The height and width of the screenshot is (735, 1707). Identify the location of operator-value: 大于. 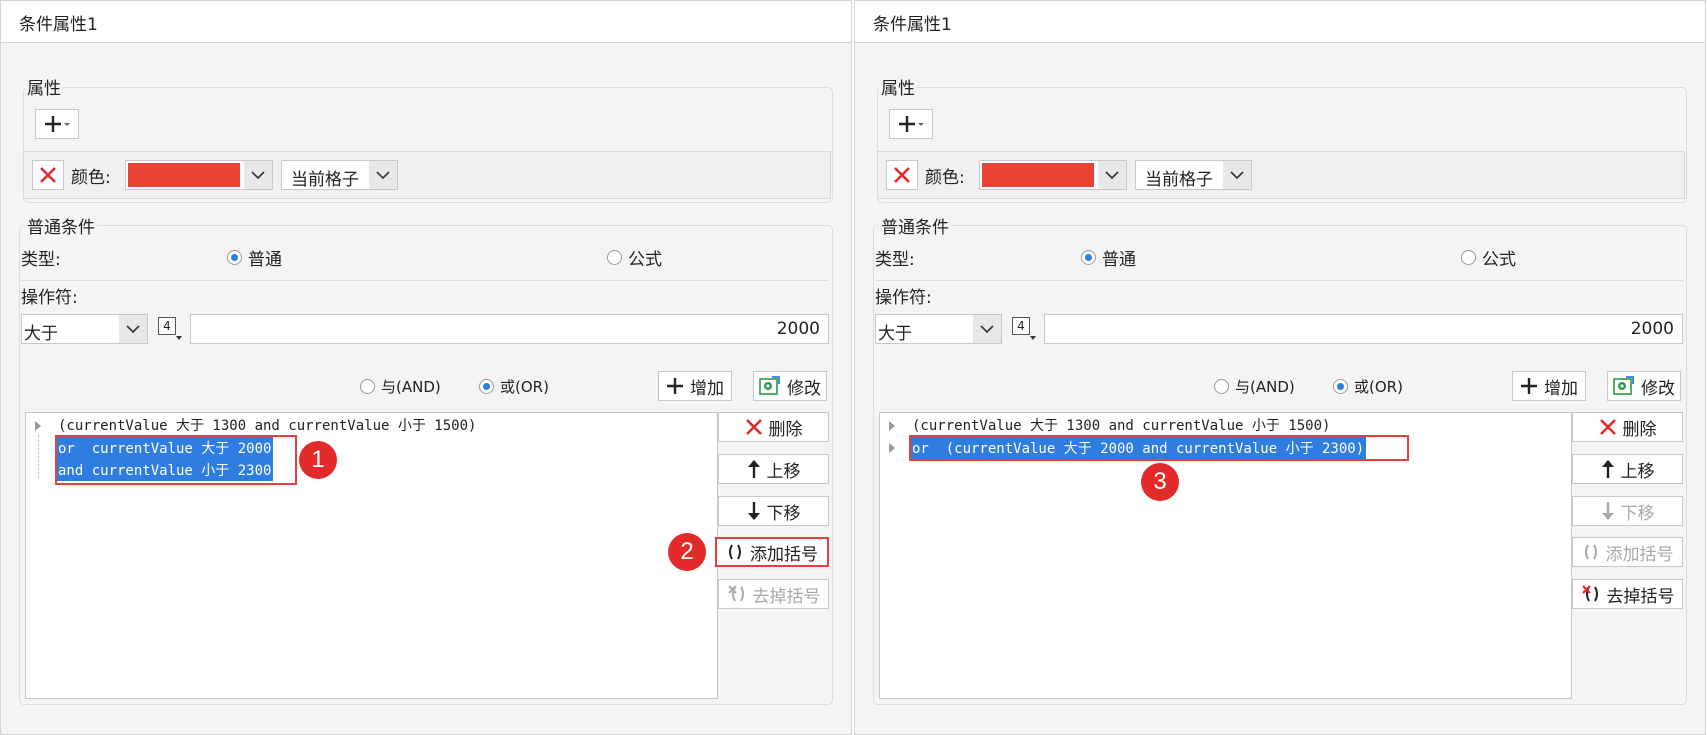
(895, 334).